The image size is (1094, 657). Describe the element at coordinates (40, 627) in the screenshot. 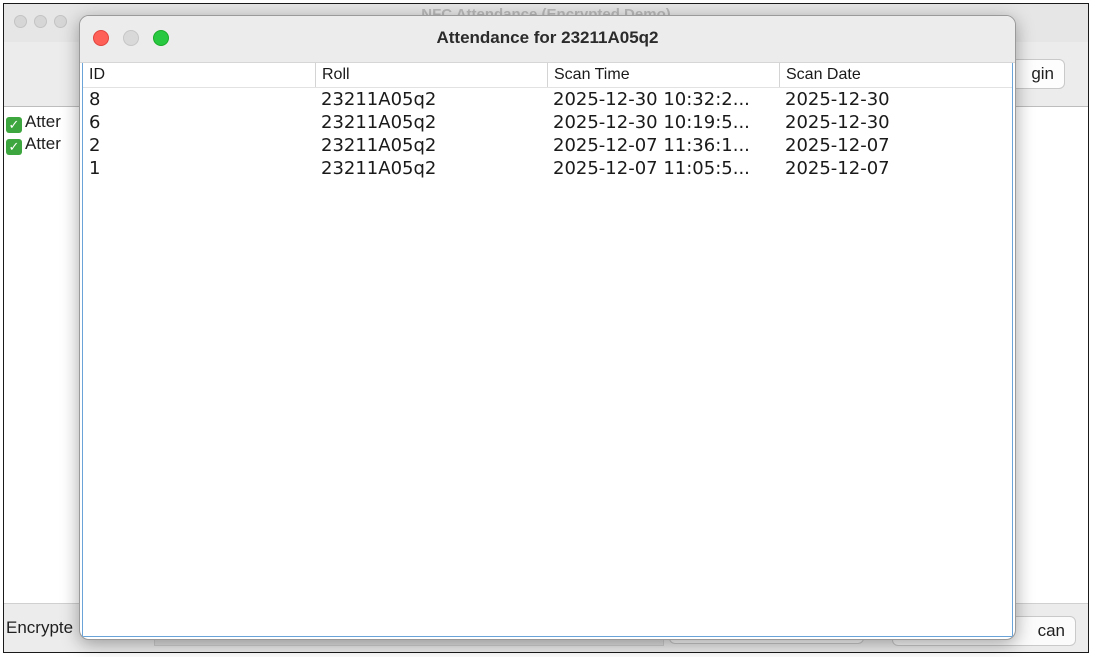

I see `status-label: Encrypte` at that location.